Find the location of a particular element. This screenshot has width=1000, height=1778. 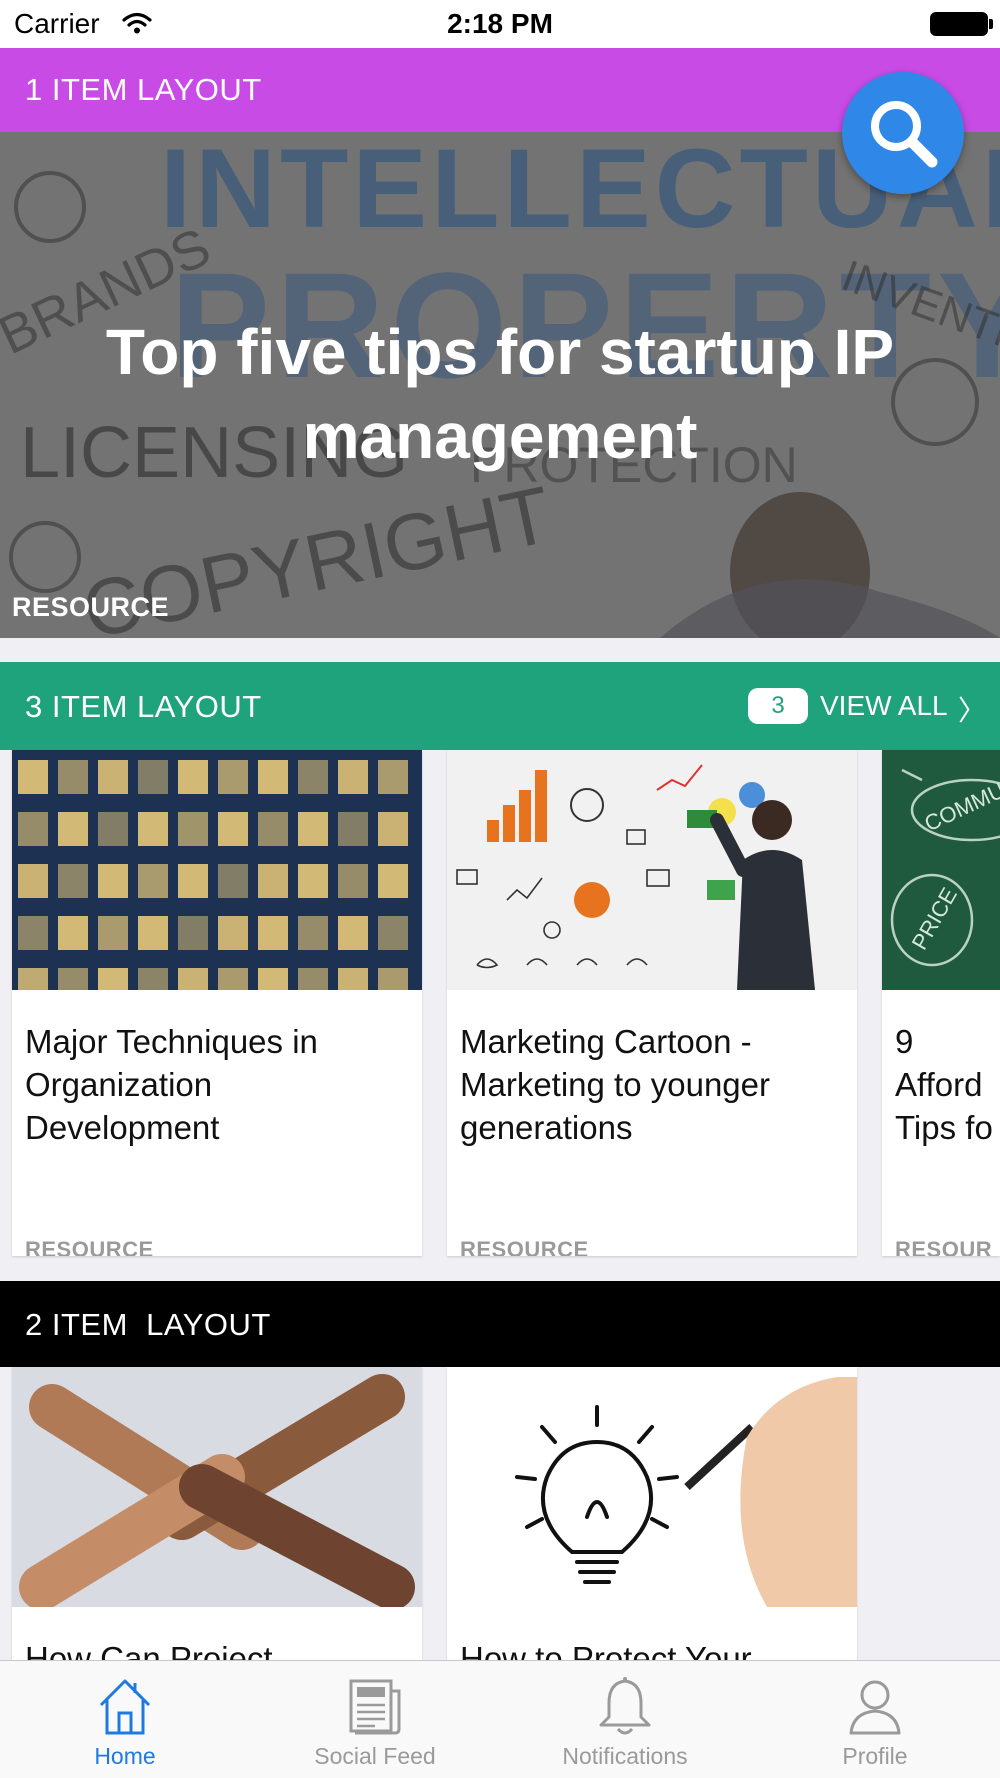

card-protect-your: How to Protect Your is located at coordinates (652, 1513).